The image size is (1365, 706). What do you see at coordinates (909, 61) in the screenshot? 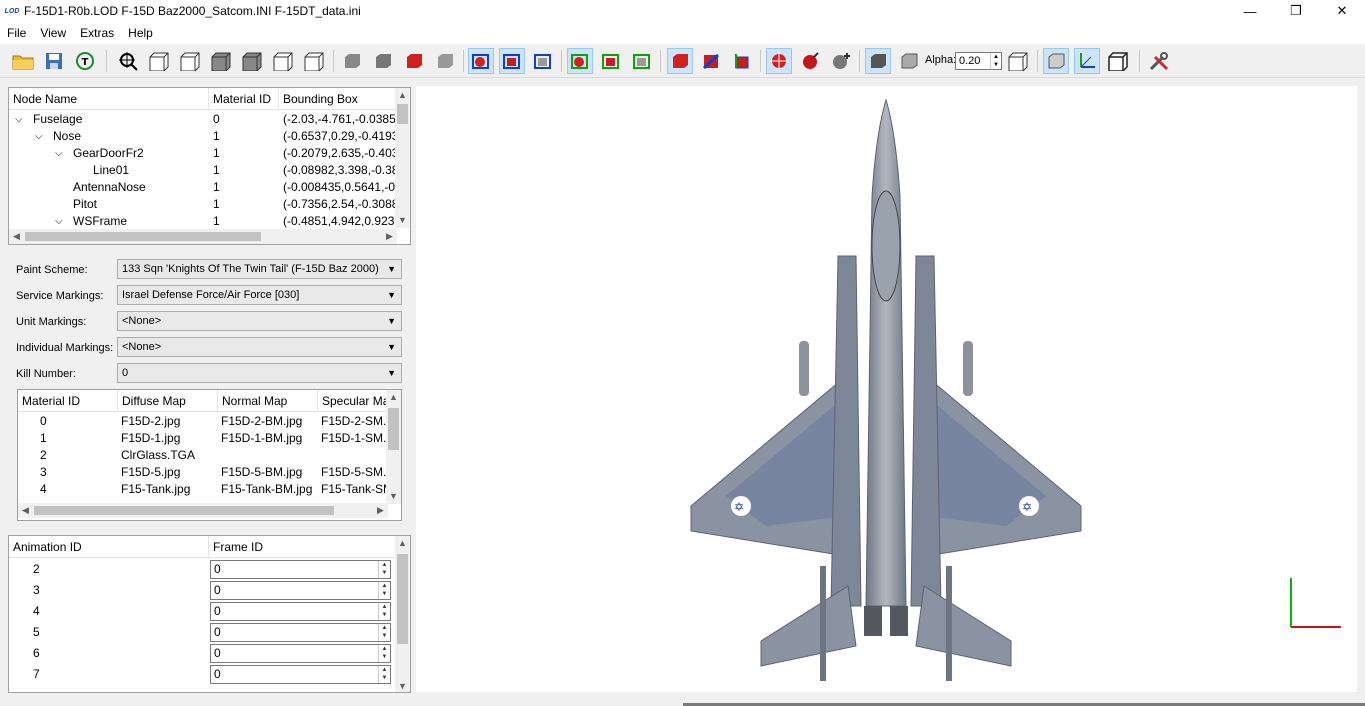
I see `outline-cube-icon` at bounding box center [909, 61].